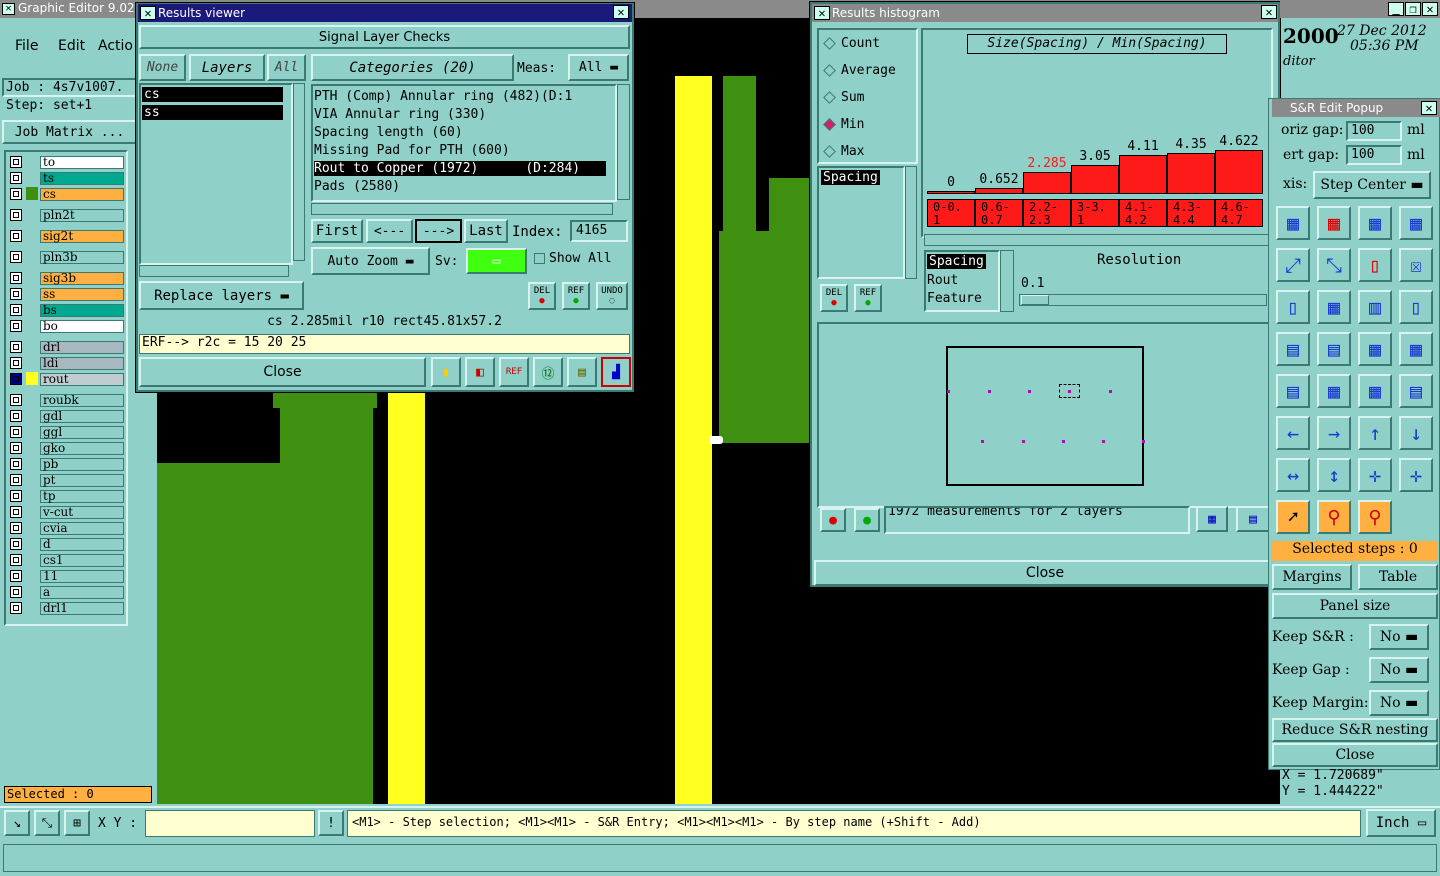  I want to click on rv-show-all-checkbox, so click(539, 258).